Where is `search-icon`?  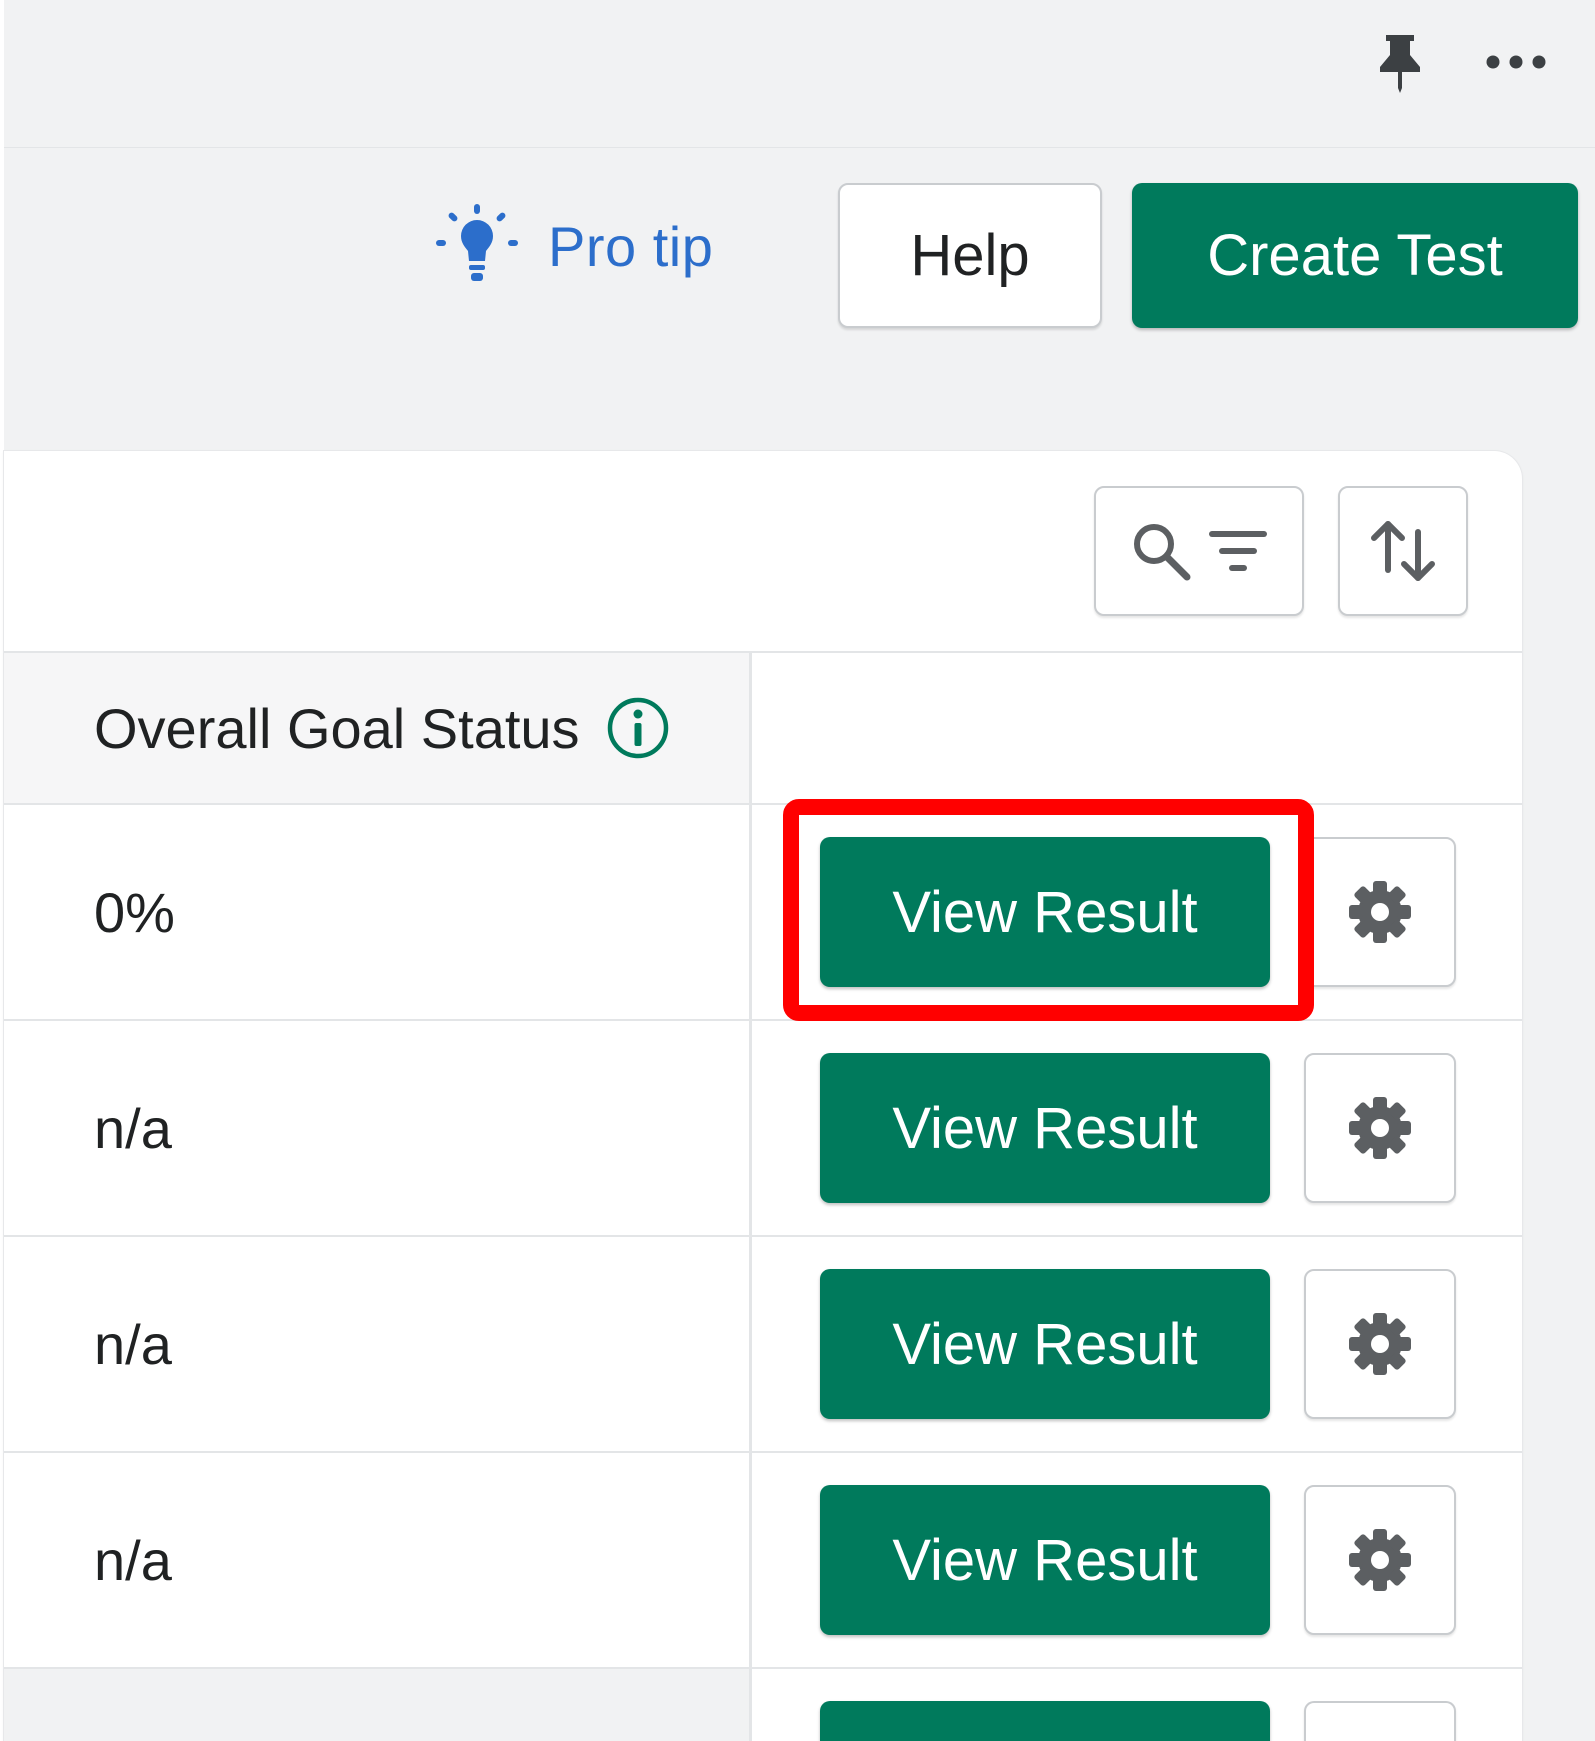
search-icon is located at coordinates (1162, 552).